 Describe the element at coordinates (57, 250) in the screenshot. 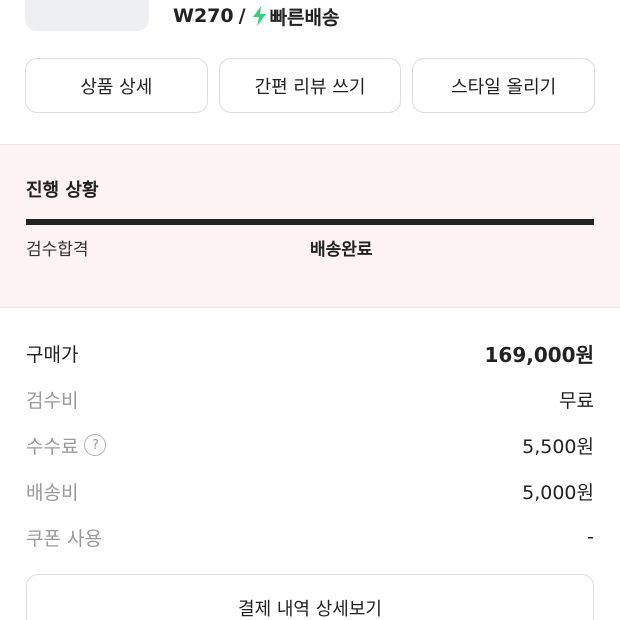

I see `step-inspection-passed: 검수합격` at that location.